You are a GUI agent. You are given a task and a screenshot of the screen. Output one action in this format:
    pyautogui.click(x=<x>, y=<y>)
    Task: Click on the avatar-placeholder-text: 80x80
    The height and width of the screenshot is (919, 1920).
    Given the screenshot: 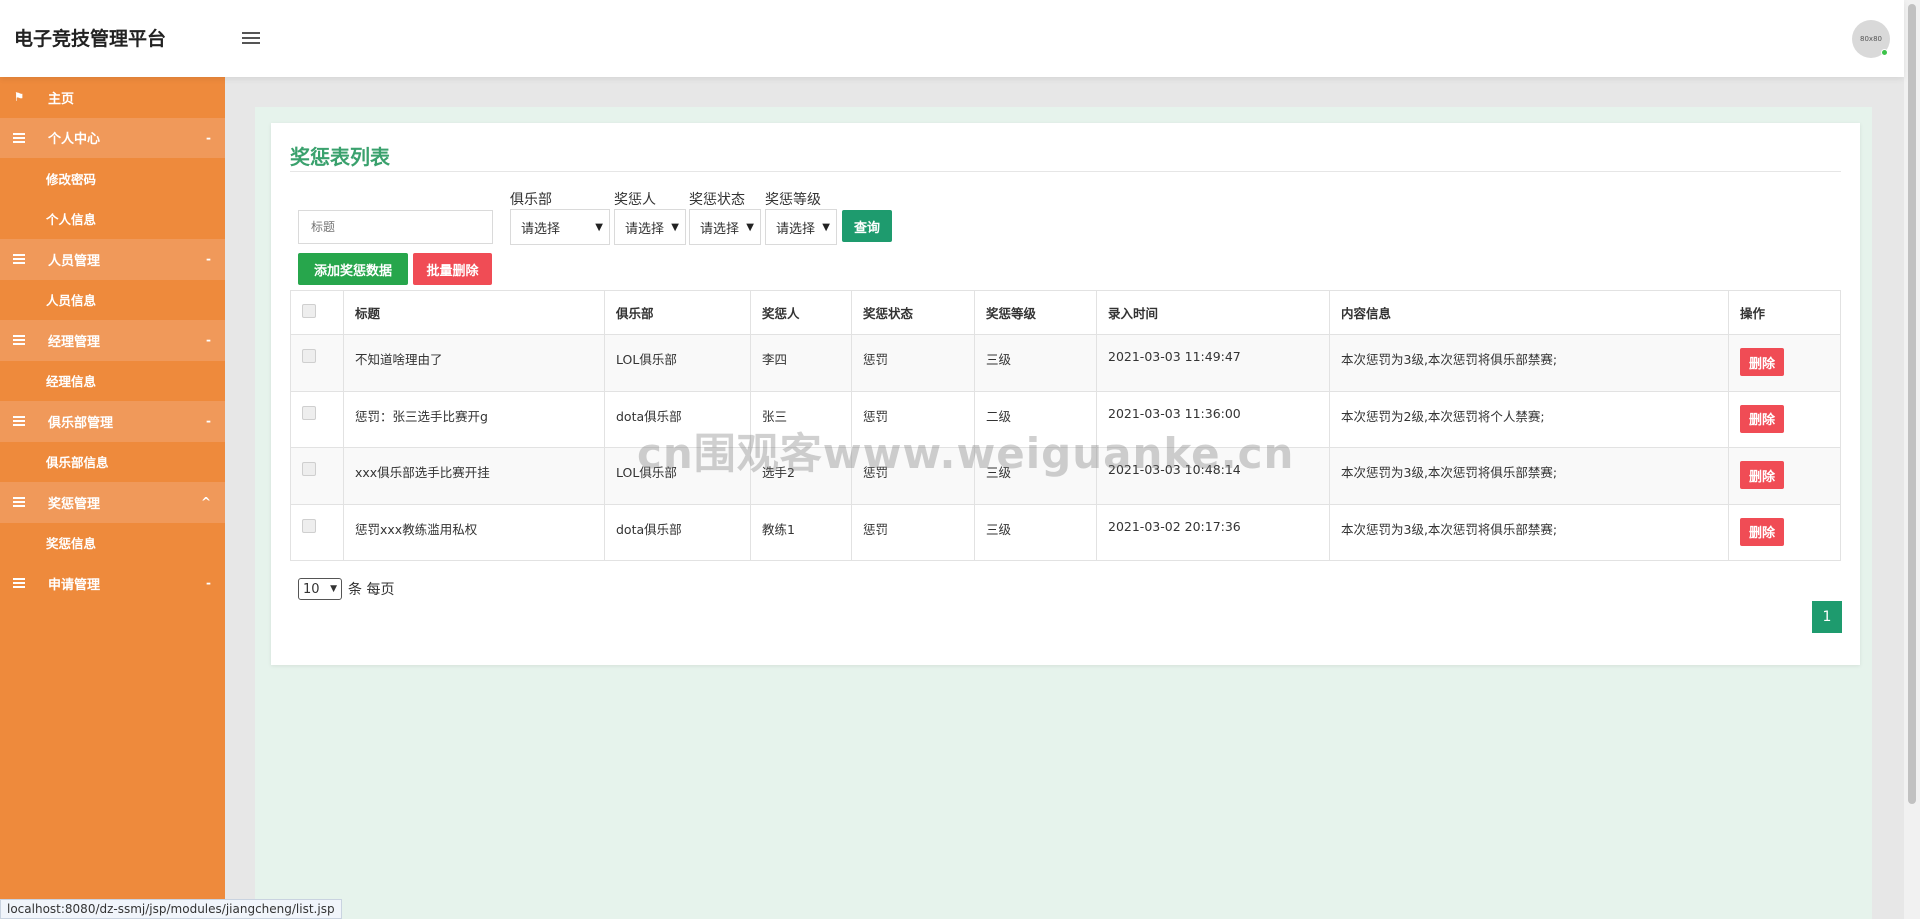 What is the action you would take?
    pyautogui.click(x=1871, y=39)
    